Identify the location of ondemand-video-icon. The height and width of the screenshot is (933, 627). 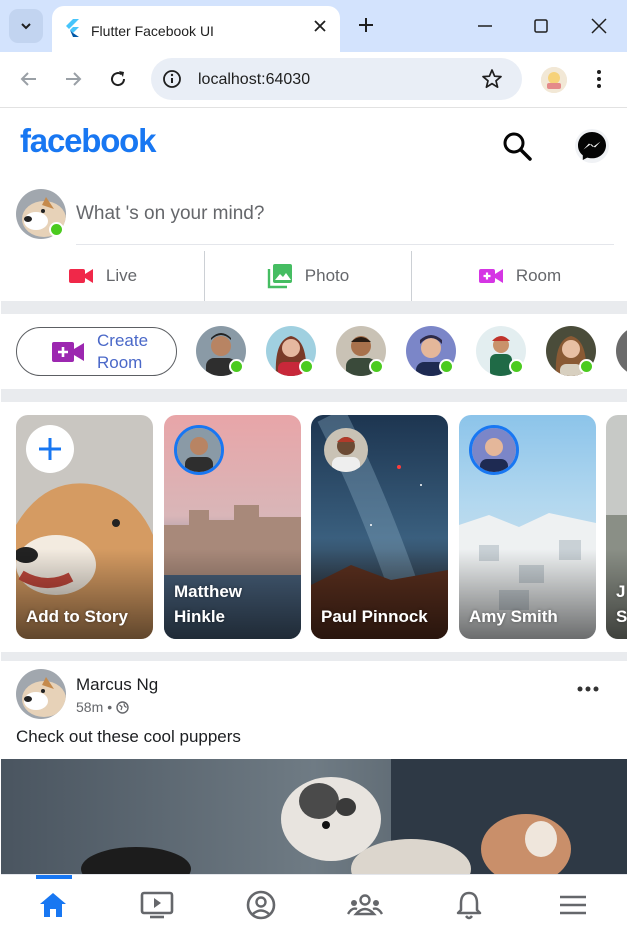
(157, 904).